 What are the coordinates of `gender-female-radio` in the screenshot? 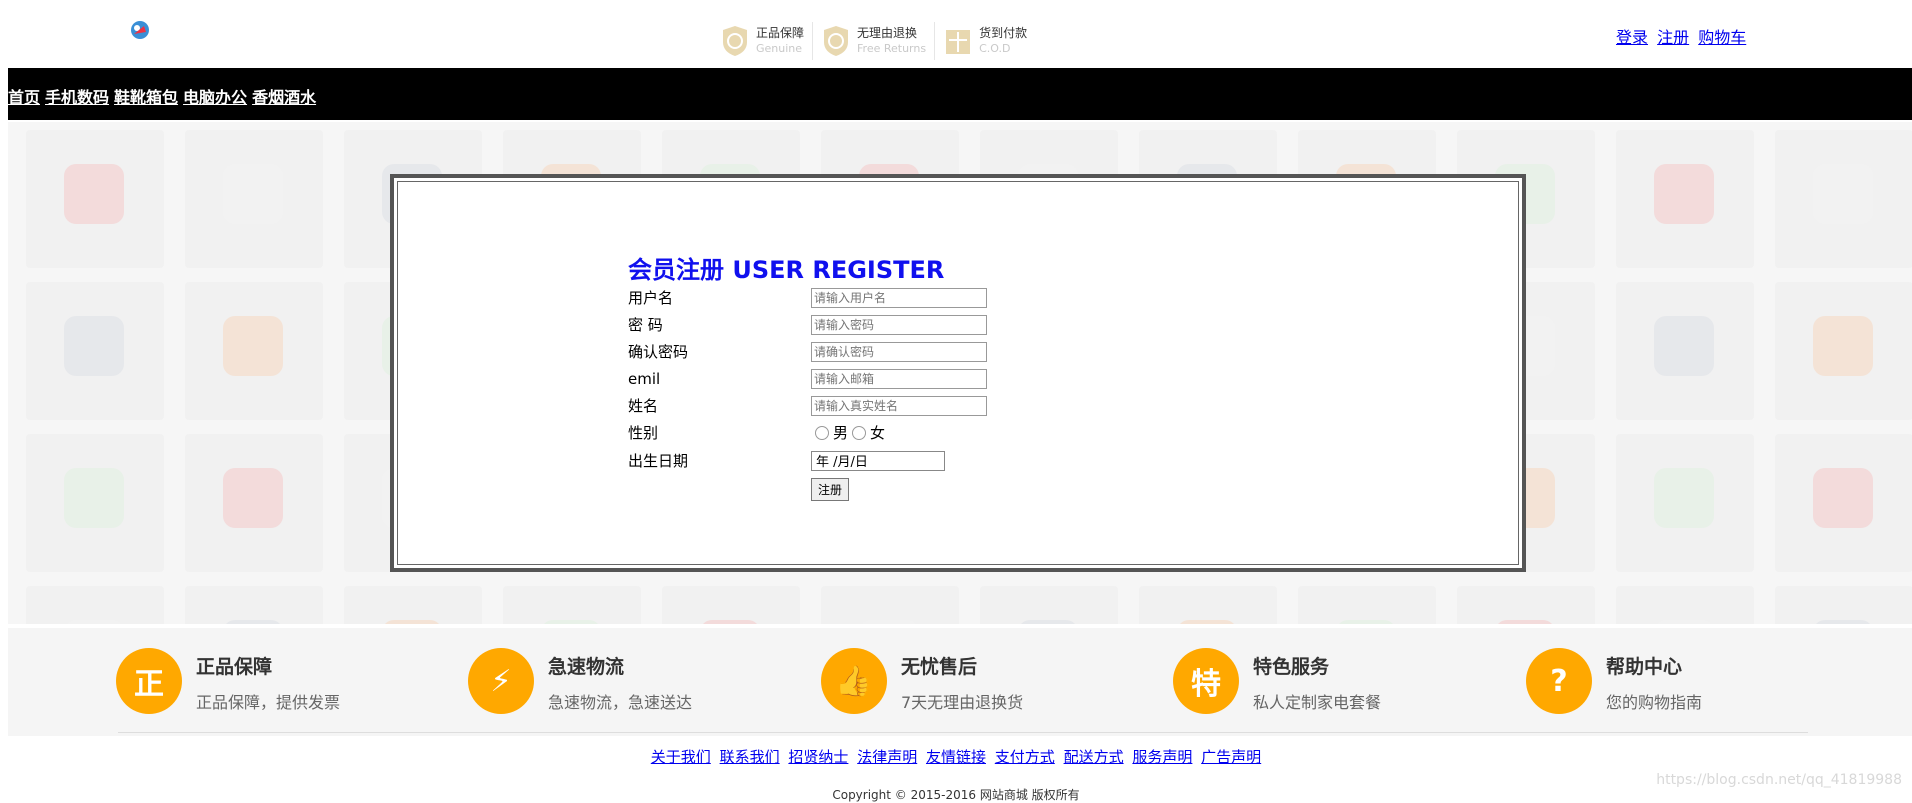 It's located at (859, 432).